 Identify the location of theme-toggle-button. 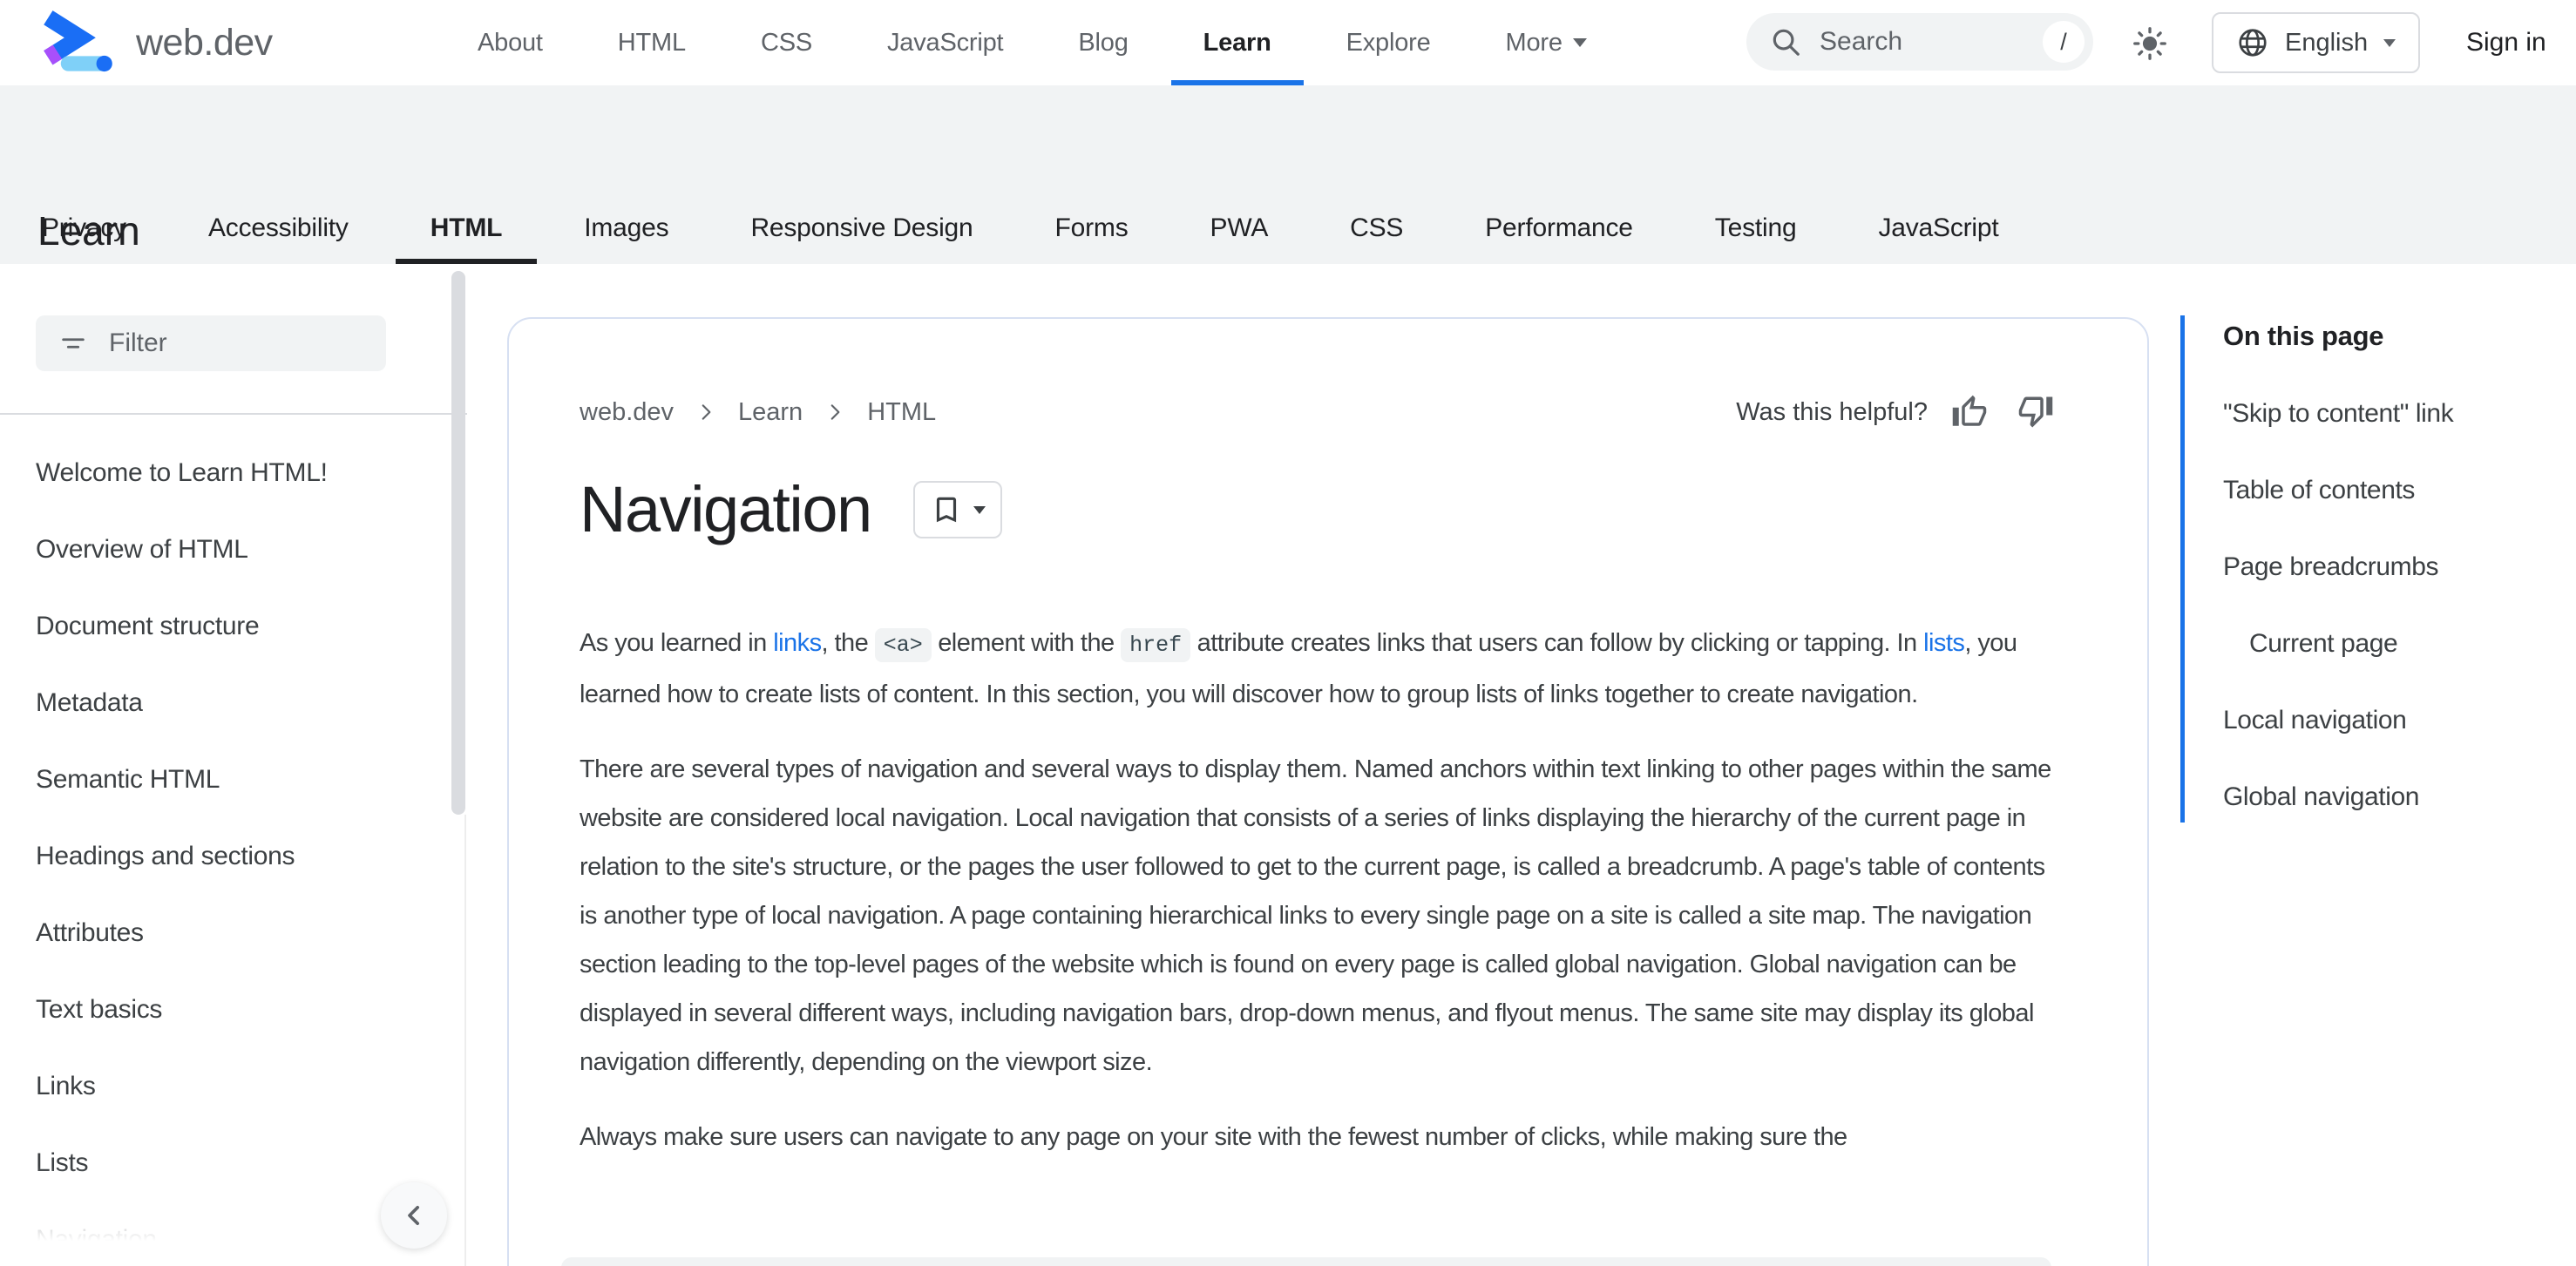
(2150, 44).